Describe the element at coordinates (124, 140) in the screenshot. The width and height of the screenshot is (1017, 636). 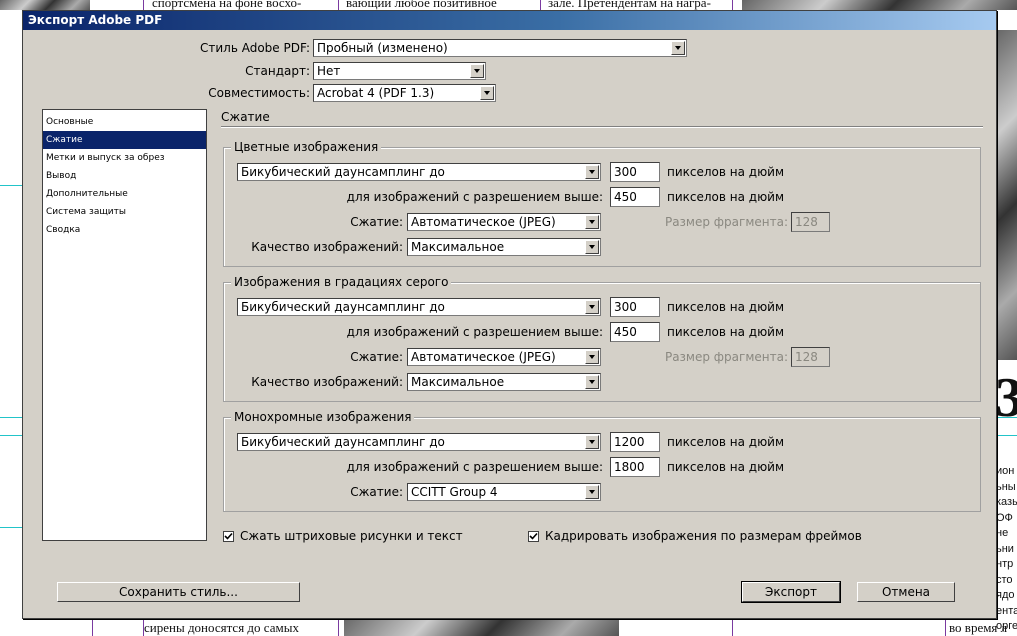
I see `sidebar-item: Сжатие` at that location.